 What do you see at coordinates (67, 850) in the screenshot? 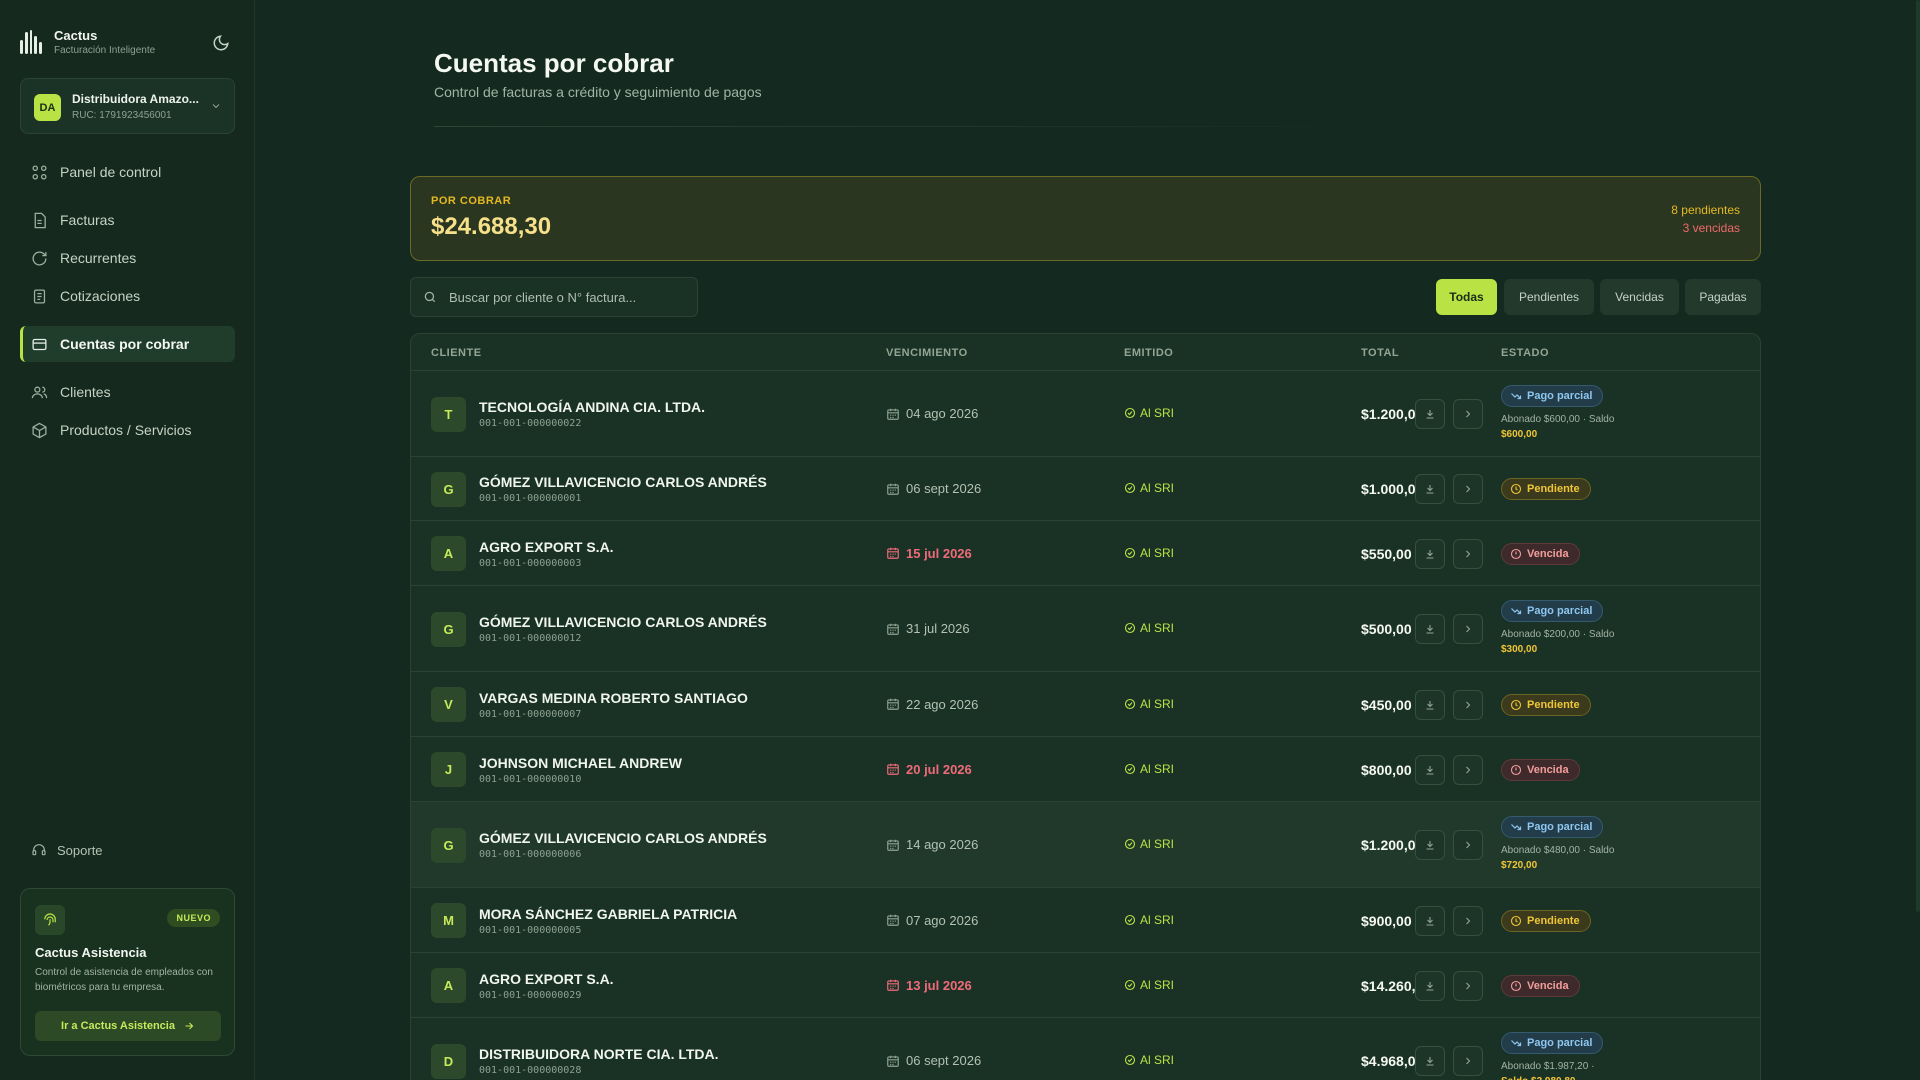
I see `support-link: Soporte` at bounding box center [67, 850].